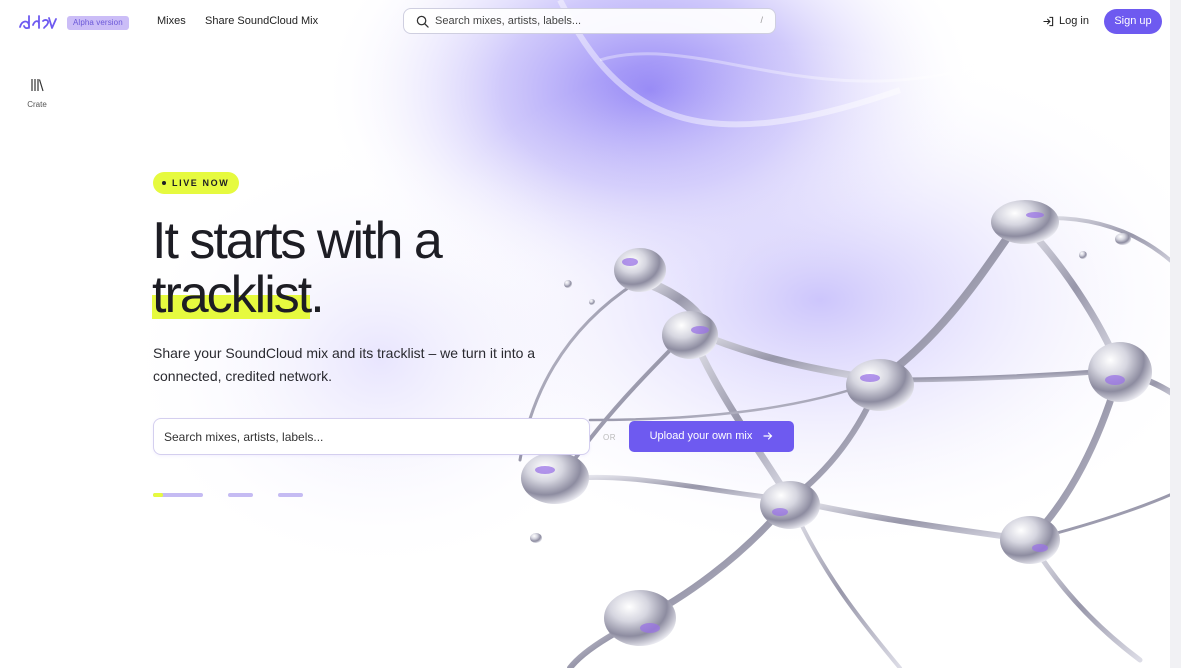 This screenshot has height=668, width=1181. Describe the element at coordinates (422, 21) in the screenshot. I see `search-icon` at that location.